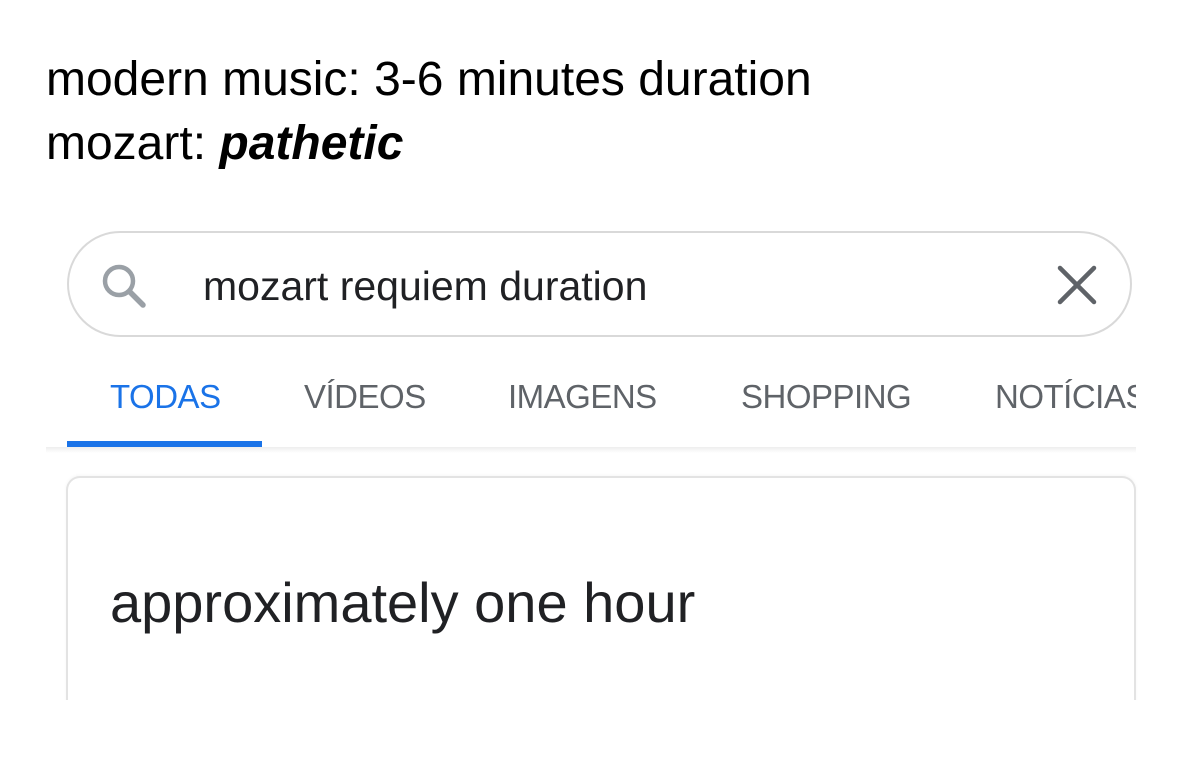 The height and width of the screenshot is (763, 1182). What do you see at coordinates (429, 144) in the screenshot?
I see `caption-line-2: mozart: pathetic` at bounding box center [429, 144].